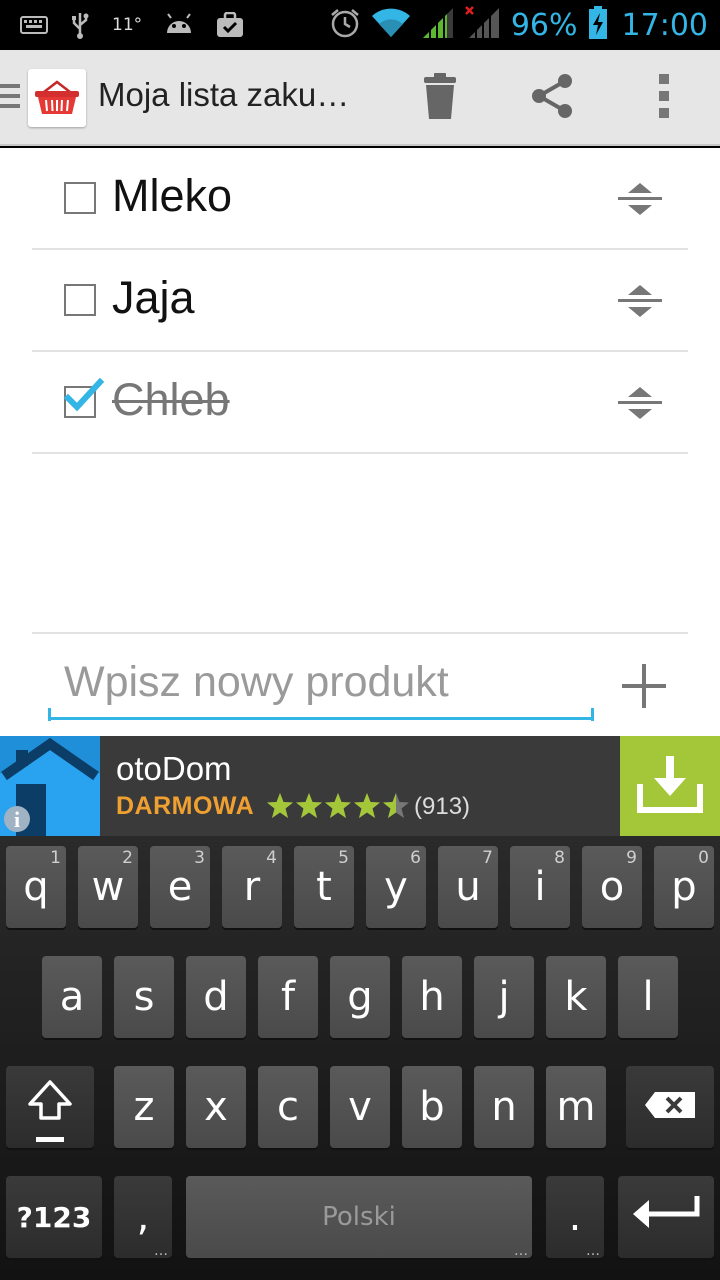  Describe the element at coordinates (80, 25) in the screenshot. I see `usb-icon` at that location.